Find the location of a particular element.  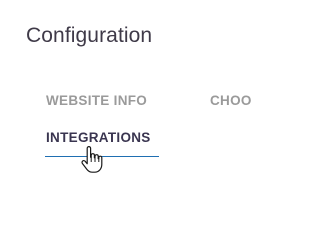

tab-choo: CHOO is located at coordinates (231, 100).